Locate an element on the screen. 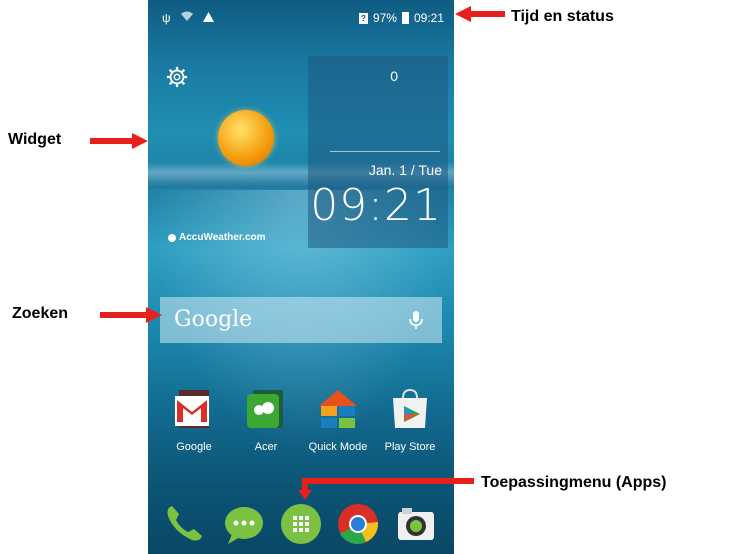 This screenshot has height=554, width=734. clock-widget: 0 Jan. 1 / Tue 09:21 is located at coordinates (378, 152).